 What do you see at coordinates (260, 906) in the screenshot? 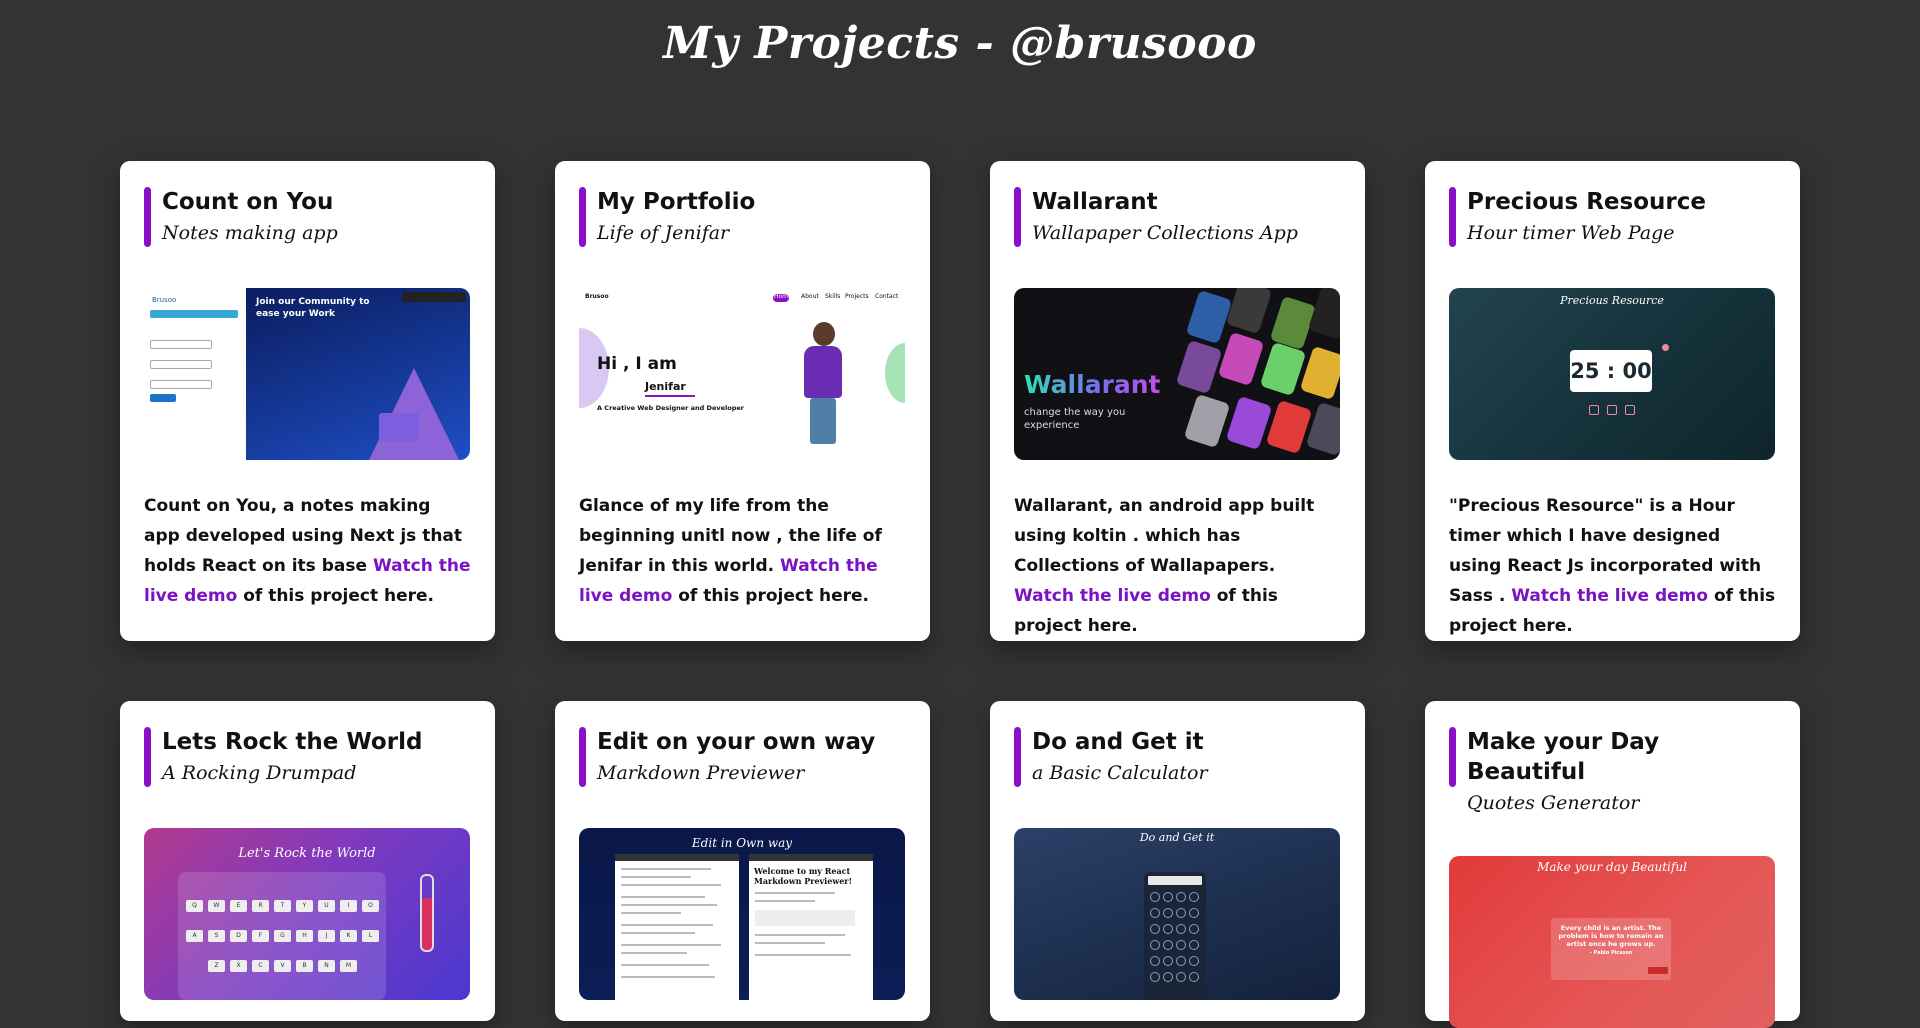
I see `drum-key: R` at bounding box center [260, 906].